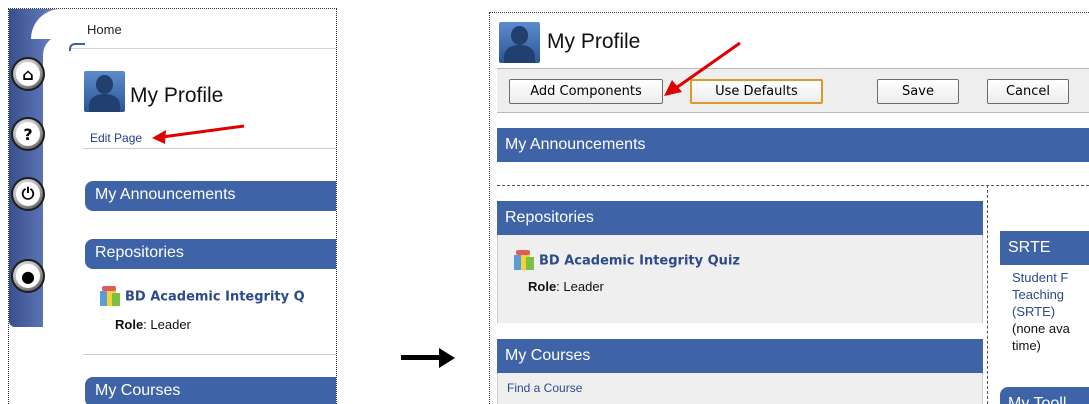 This screenshot has width=1089, height=404. What do you see at coordinates (116, 138) in the screenshot?
I see `edit-page-link: Edit Page` at bounding box center [116, 138].